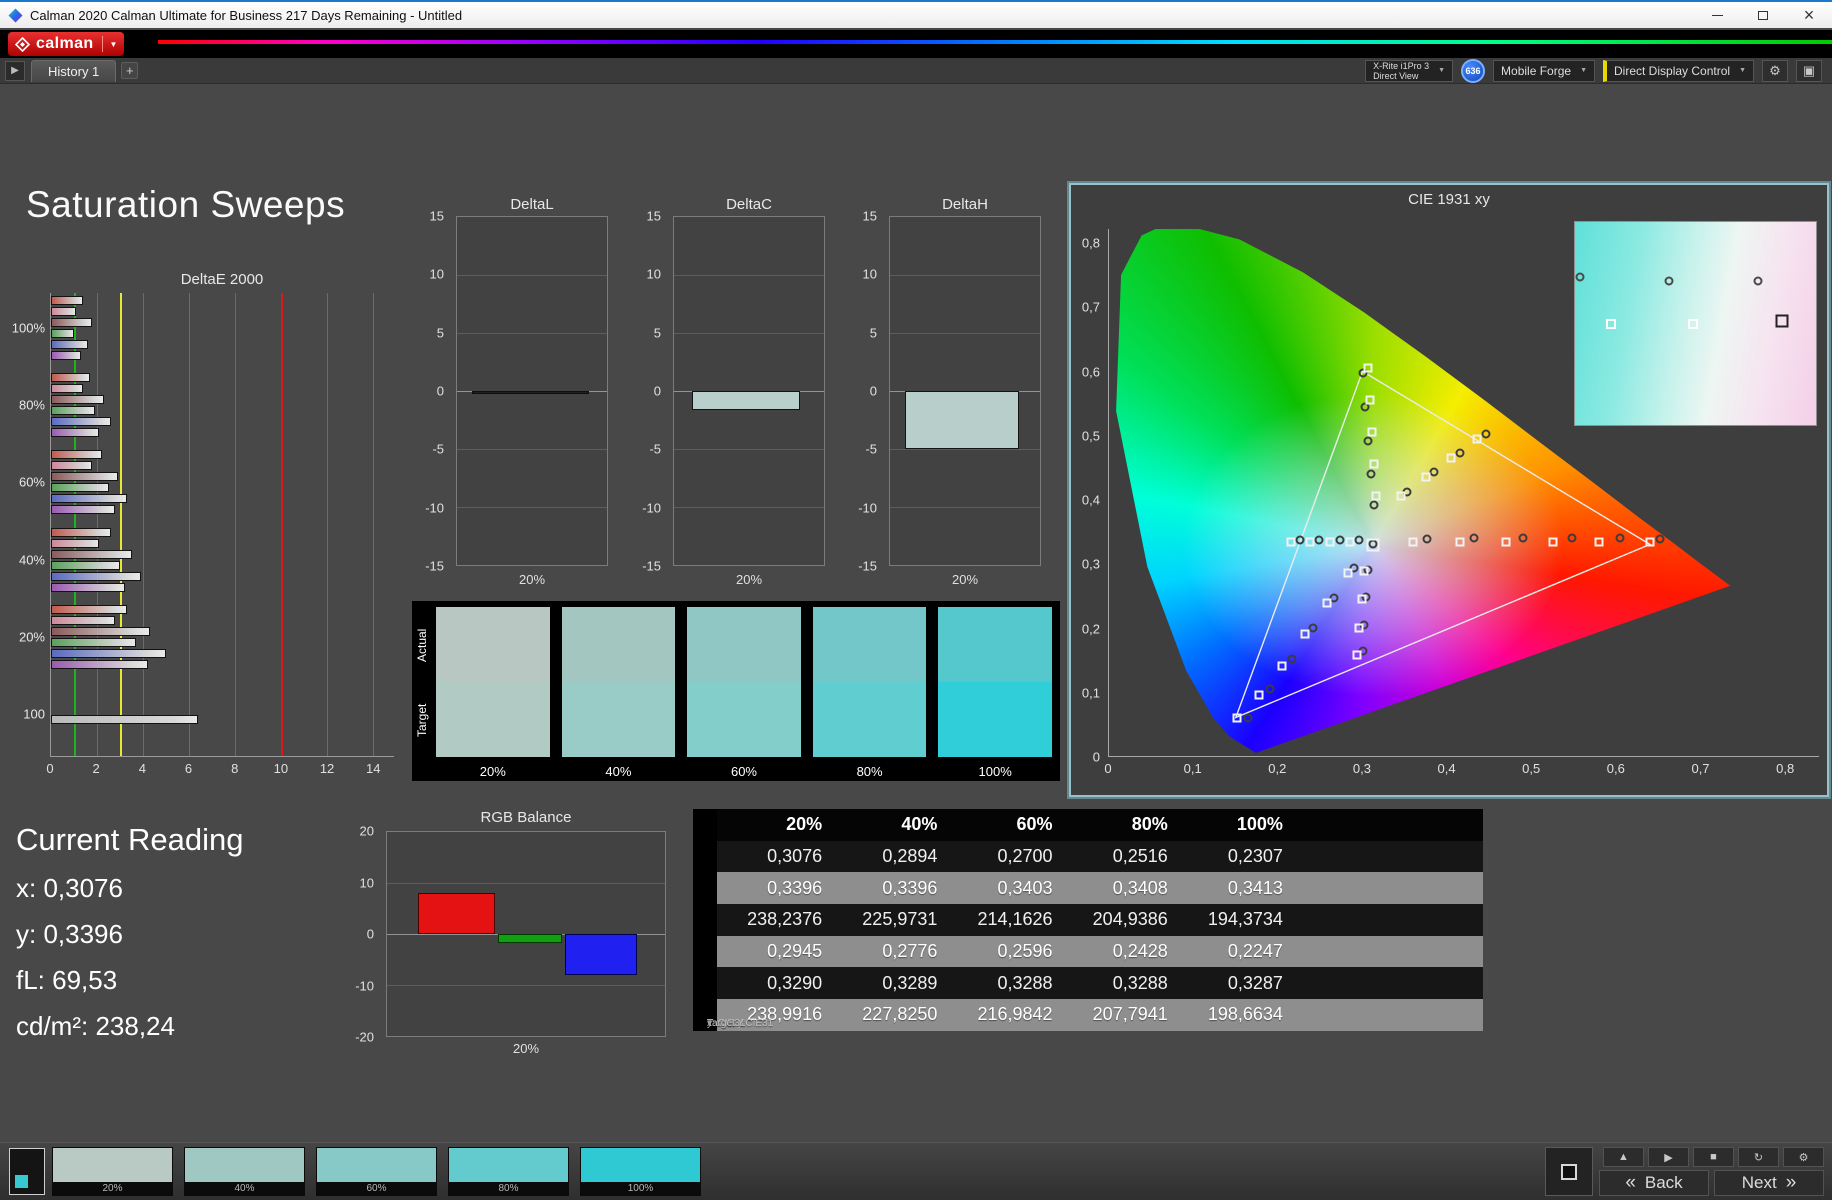 Image resolution: width=1832 pixels, height=1200 pixels. I want to click on table-cell: 0,3396, so click(795, 887).